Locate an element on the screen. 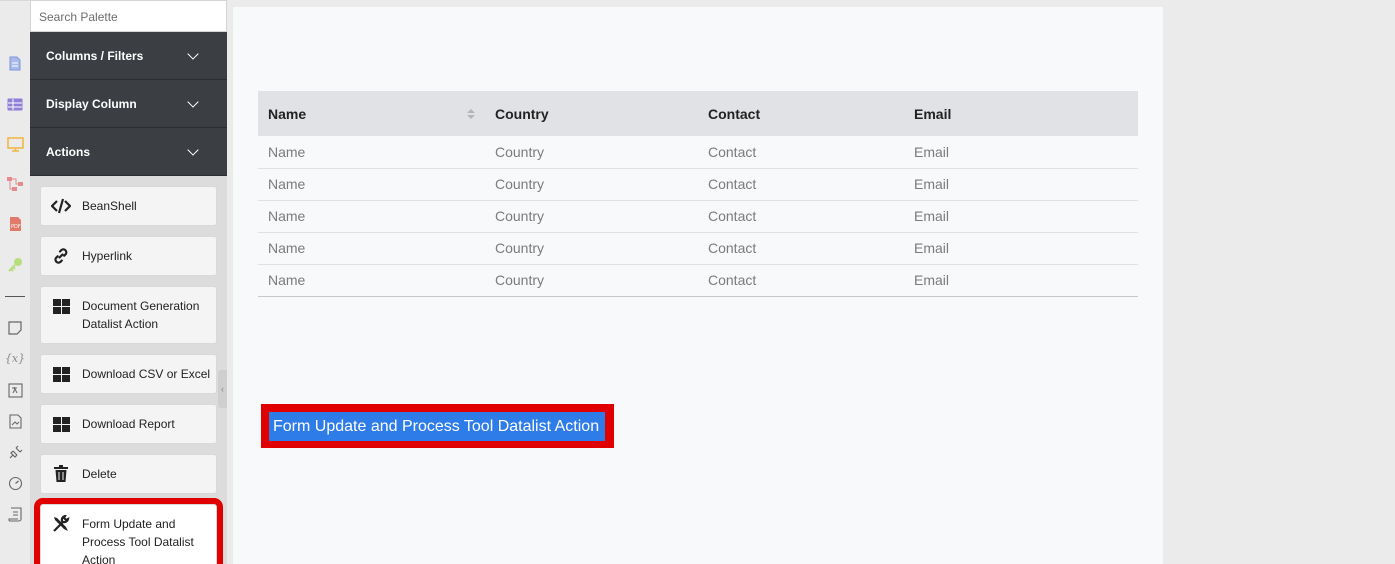  palette-item-label: Delete is located at coordinates (99, 474).